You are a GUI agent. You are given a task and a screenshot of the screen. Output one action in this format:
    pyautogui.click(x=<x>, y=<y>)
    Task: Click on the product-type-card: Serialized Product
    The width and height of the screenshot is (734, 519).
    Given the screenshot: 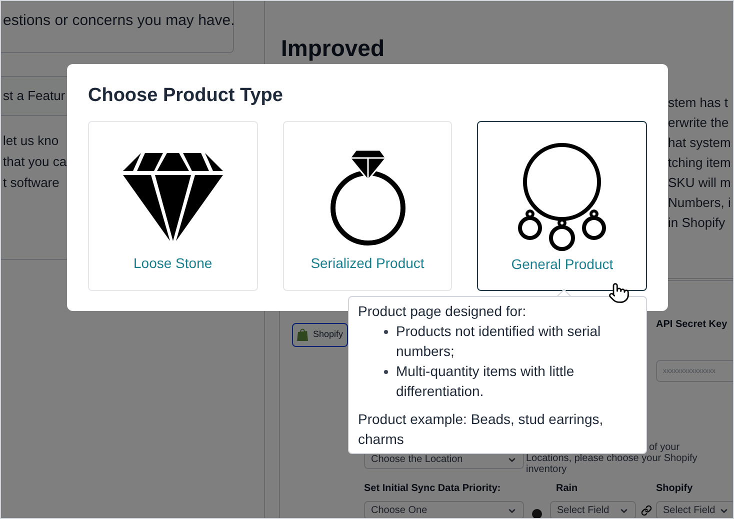 What is the action you would take?
    pyautogui.click(x=367, y=206)
    